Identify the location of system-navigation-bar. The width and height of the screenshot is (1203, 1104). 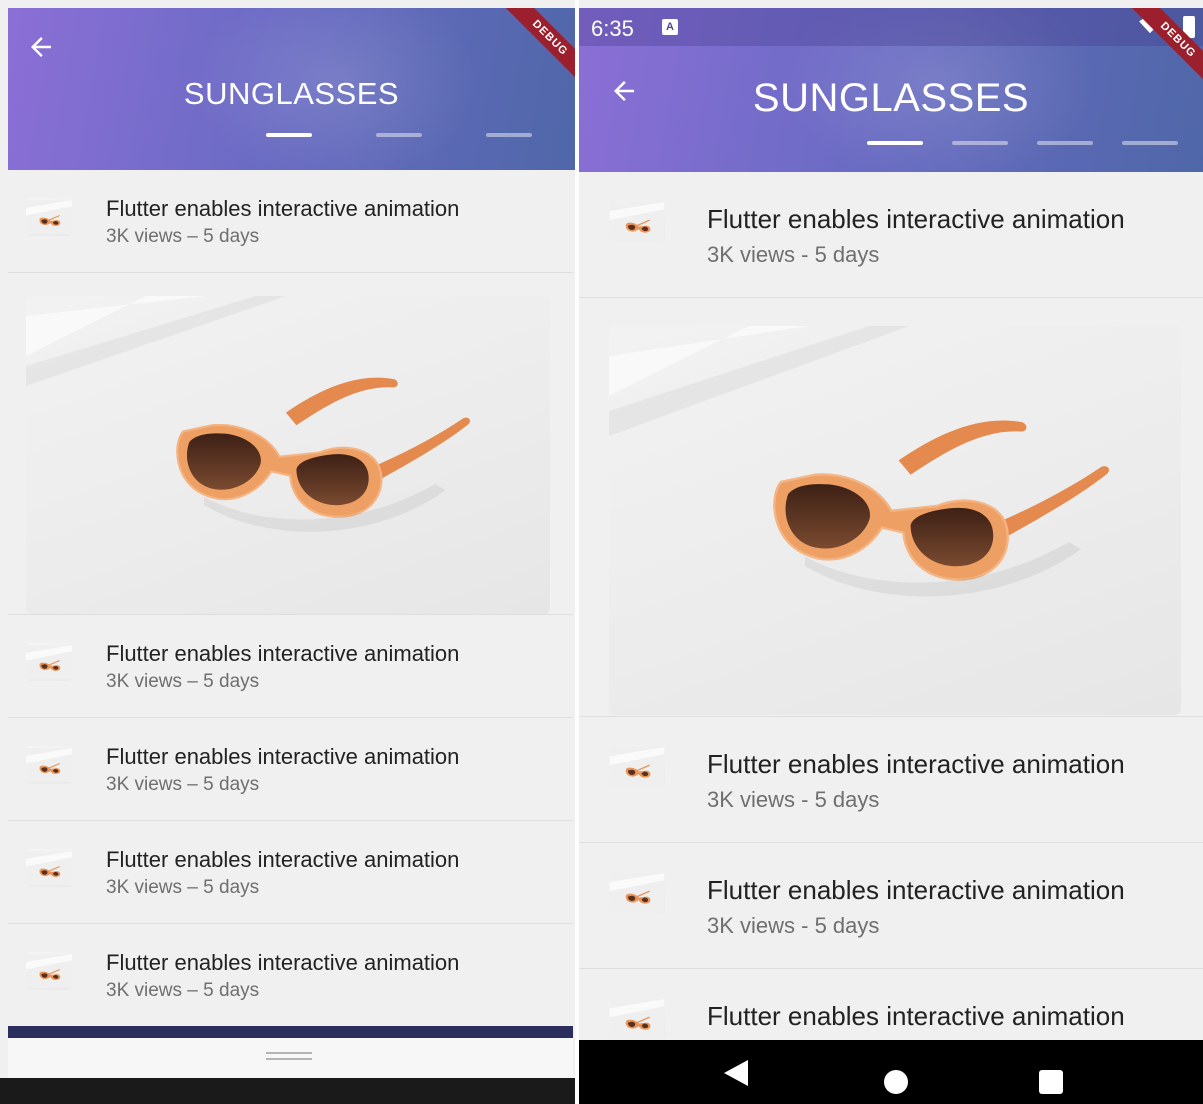
(891, 1072).